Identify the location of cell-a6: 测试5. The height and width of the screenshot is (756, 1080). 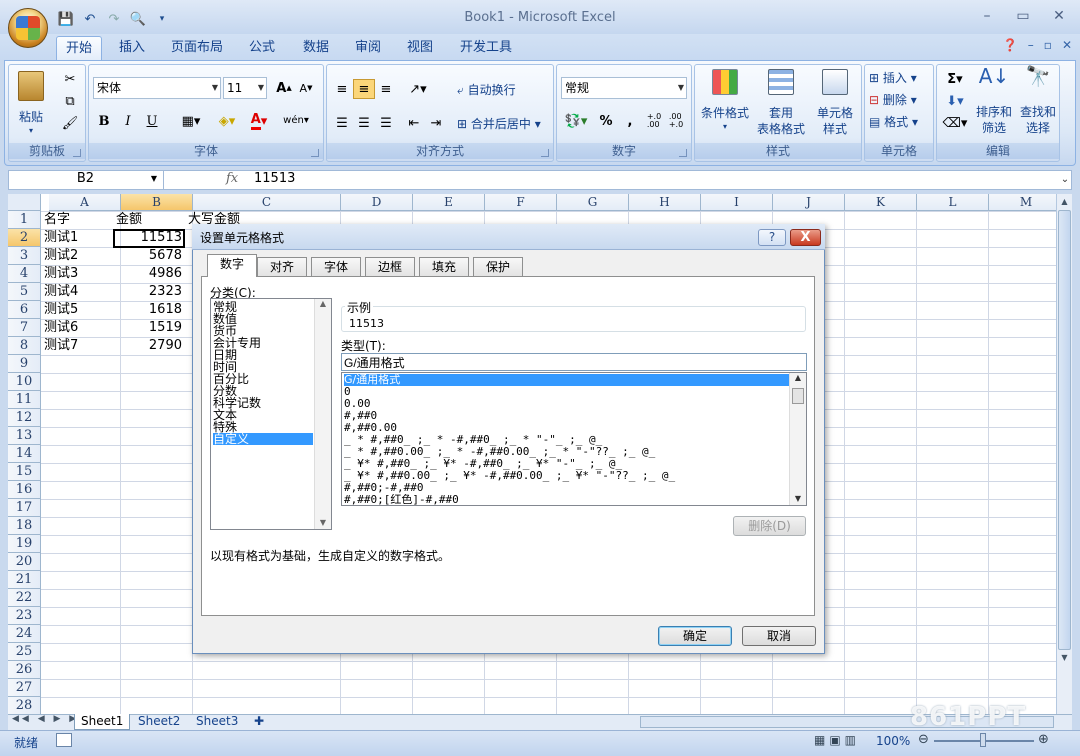
(78, 310).